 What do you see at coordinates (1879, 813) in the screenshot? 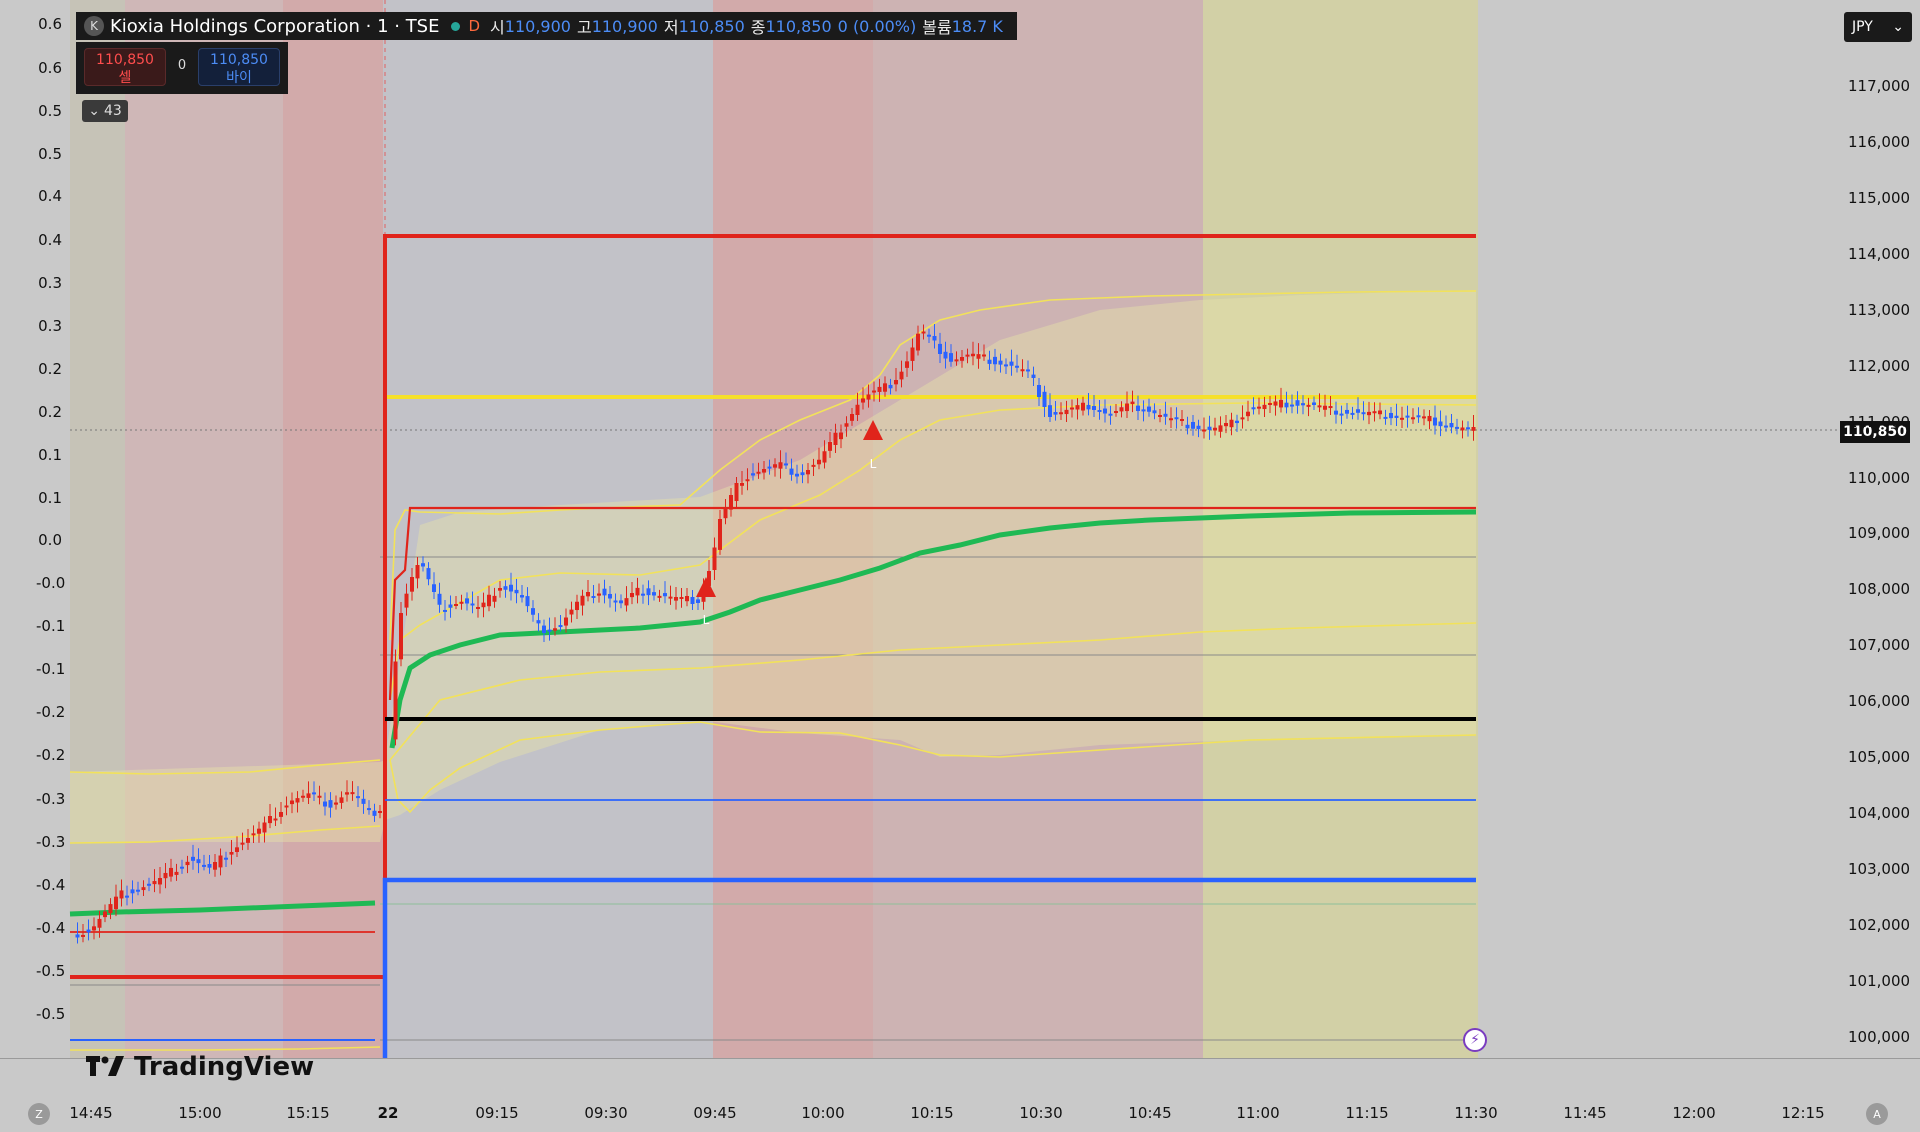
I see `price-axis-label: 104,000` at bounding box center [1879, 813].